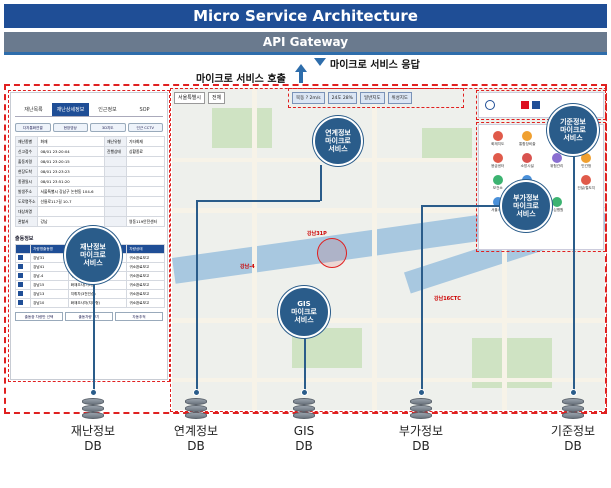 Image resolution: width=611 pixels, height=488 pixels. Describe the element at coordinates (241, 79) in the screenshot. I see `call-label: 마이크로 서비스 호출` at that location.